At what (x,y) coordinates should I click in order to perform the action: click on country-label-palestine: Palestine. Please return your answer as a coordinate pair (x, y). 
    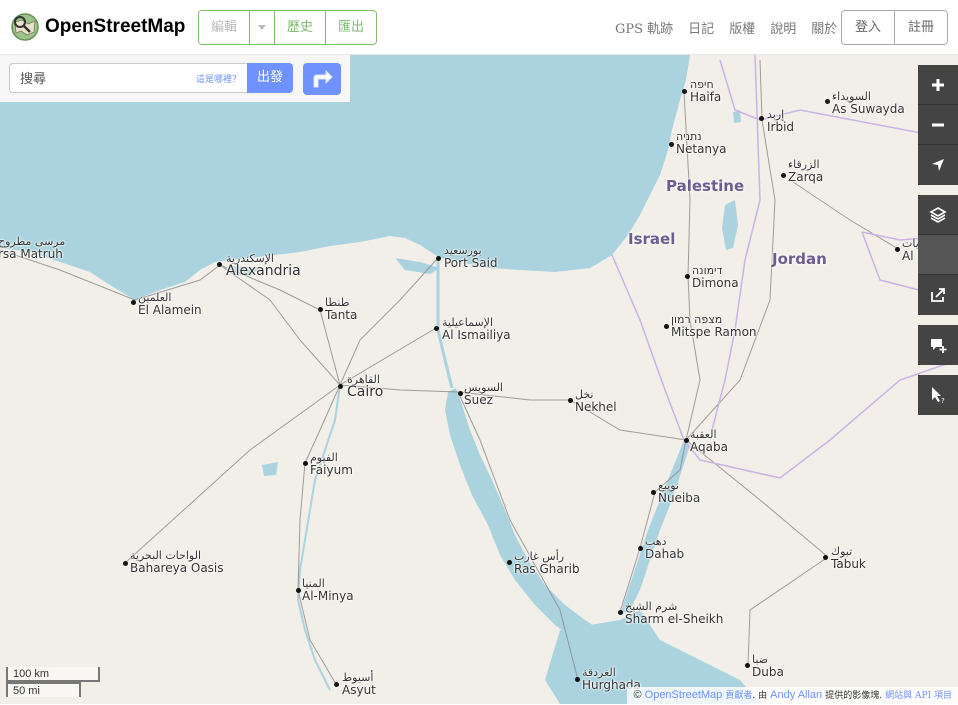
    Looking at the image, I should click on (705, 186).